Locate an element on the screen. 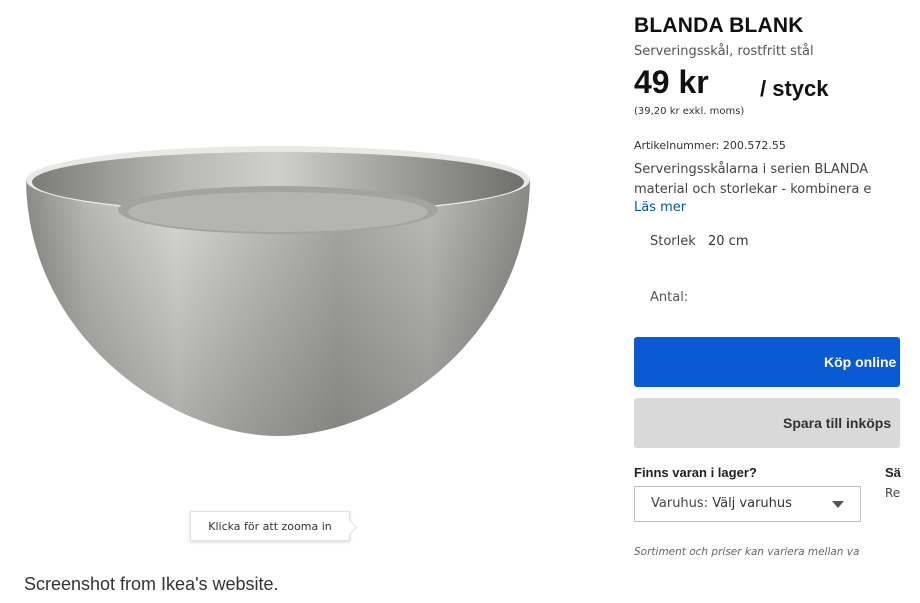 The height and width of the screenshot is (603, 920). price-ex-vat: (39,20 kr exkl. moms) is located at coordinates (689, 111).